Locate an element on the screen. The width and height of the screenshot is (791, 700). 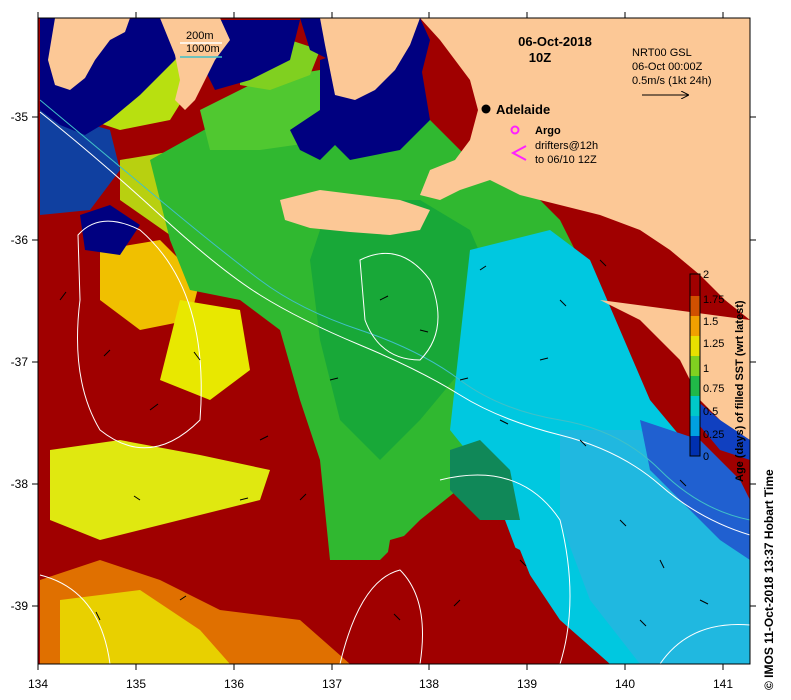
drifters-label: to 06/10 12Z is located at coordinates (566, 160).